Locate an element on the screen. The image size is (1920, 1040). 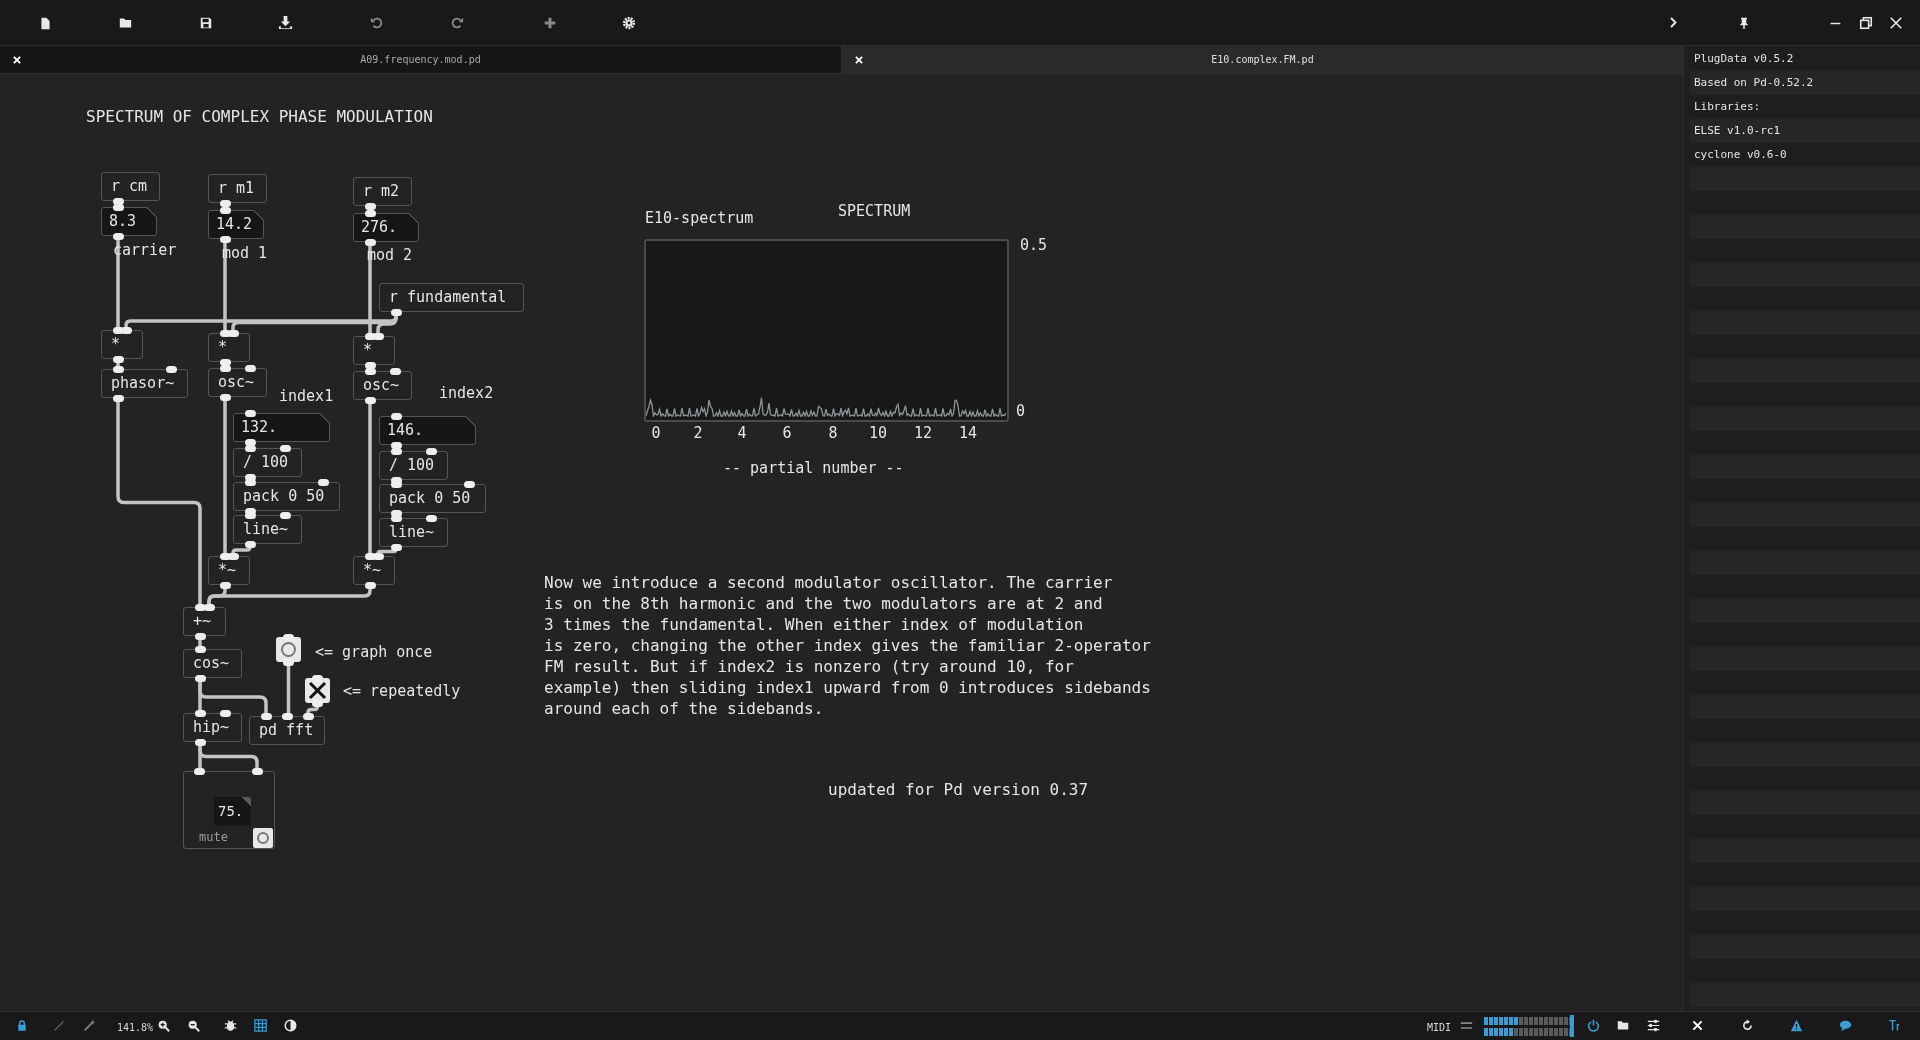
object-box: r cm is located at coordinates (130, 186).